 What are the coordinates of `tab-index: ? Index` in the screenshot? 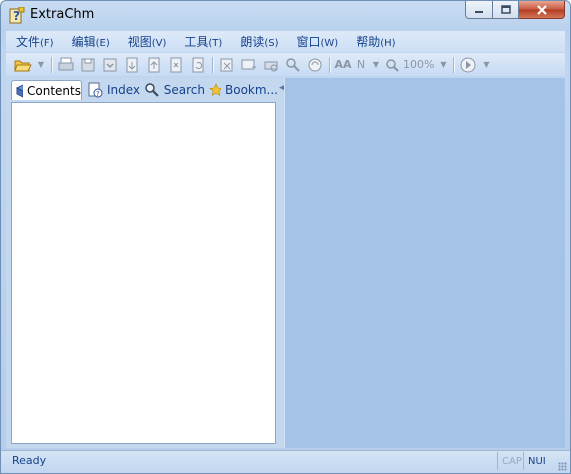 It's located at (112, 90).